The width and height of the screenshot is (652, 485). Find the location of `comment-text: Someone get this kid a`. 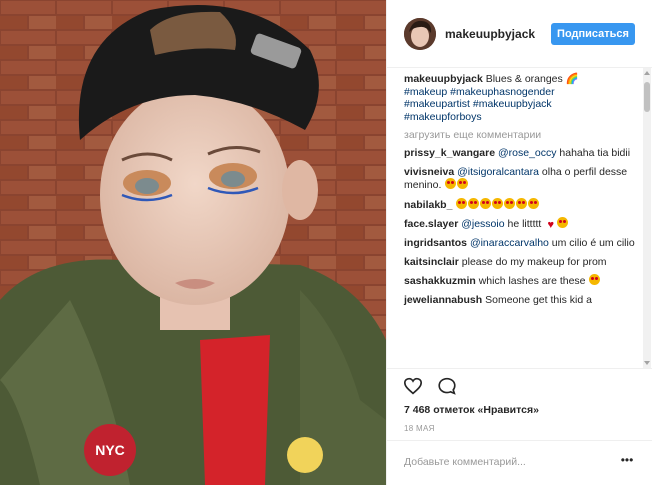

comment-text: Someone get this kid a is located at coordinates (537, 299).